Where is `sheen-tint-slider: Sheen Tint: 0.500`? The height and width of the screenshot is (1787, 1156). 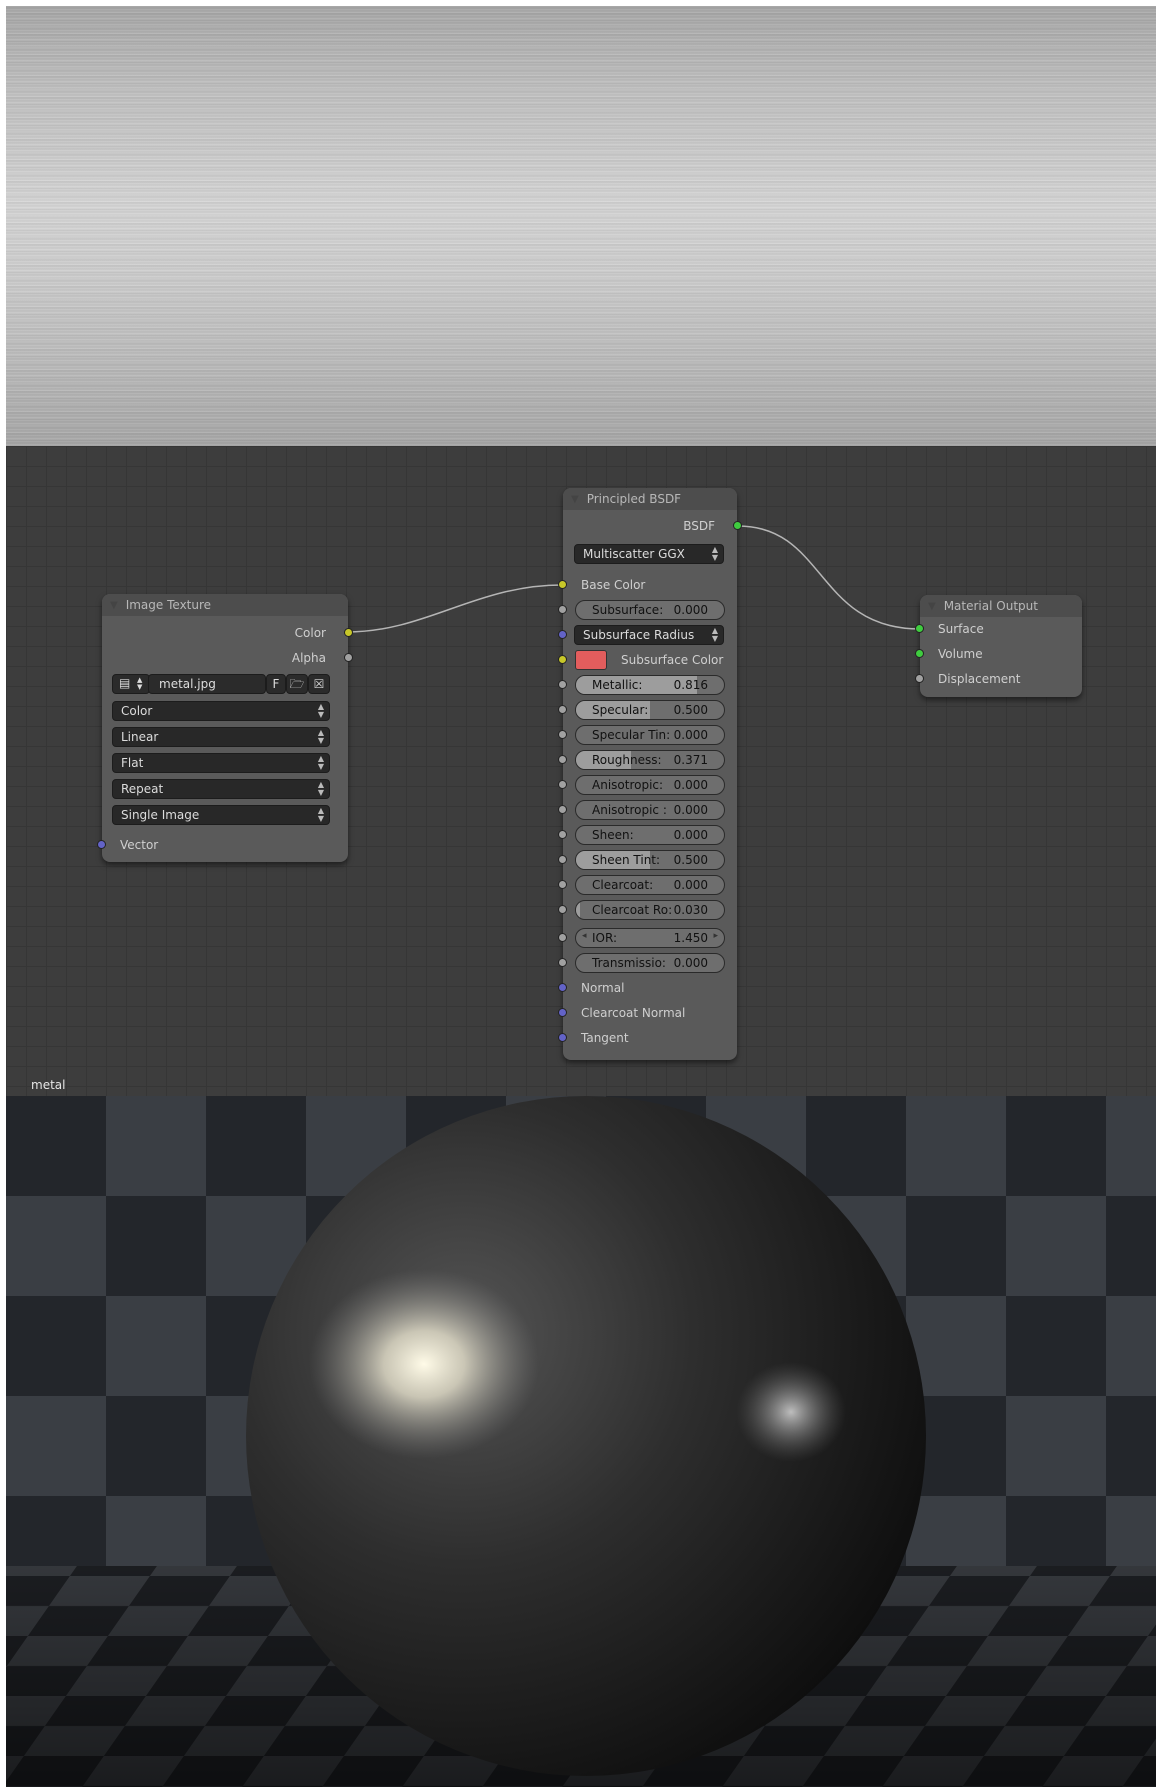
sheen-tint-slider: Sheen Tint: 0.500 is located at coordinates (650, 860).